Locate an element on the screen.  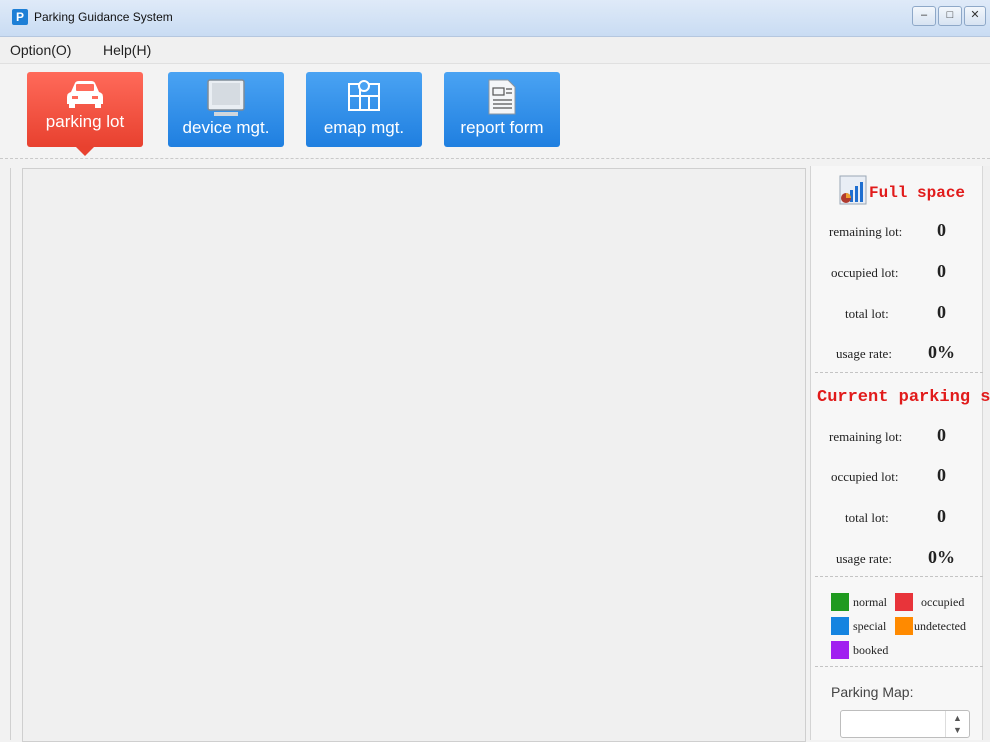
legend-swatch-occupied is located at coordinates (904, 602).